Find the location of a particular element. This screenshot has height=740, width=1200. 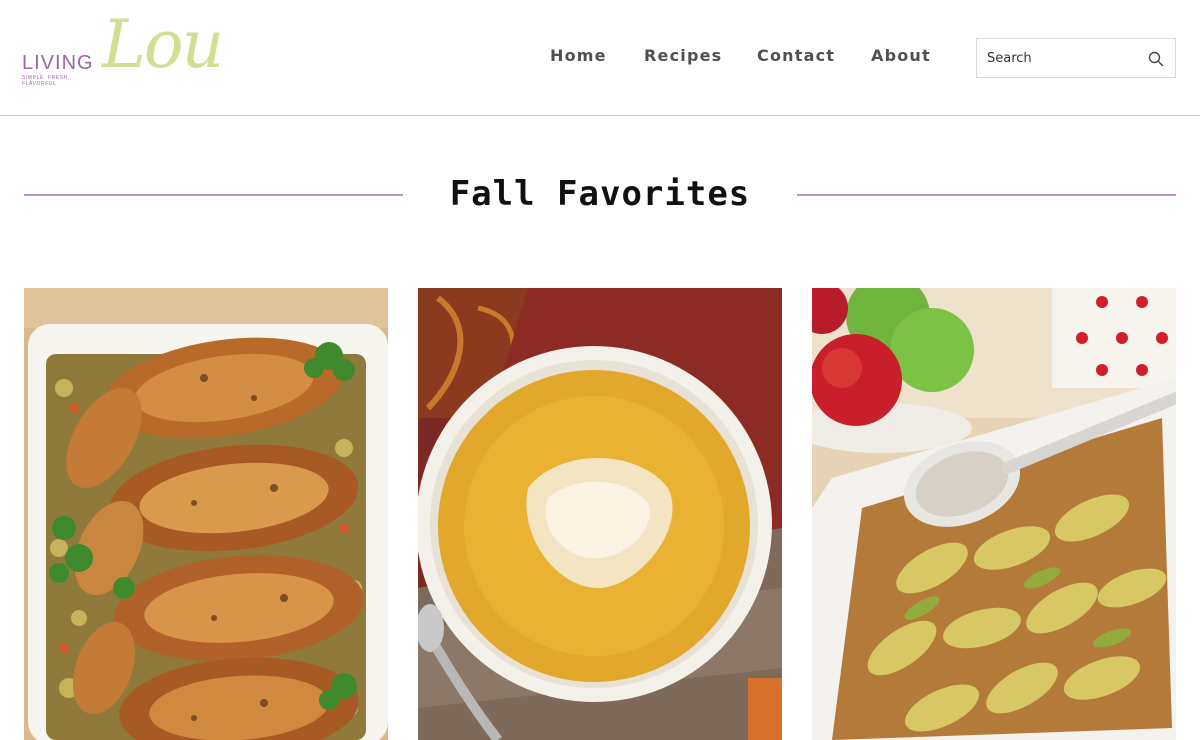

nav-home: Home is located at coordinates (578, 55).